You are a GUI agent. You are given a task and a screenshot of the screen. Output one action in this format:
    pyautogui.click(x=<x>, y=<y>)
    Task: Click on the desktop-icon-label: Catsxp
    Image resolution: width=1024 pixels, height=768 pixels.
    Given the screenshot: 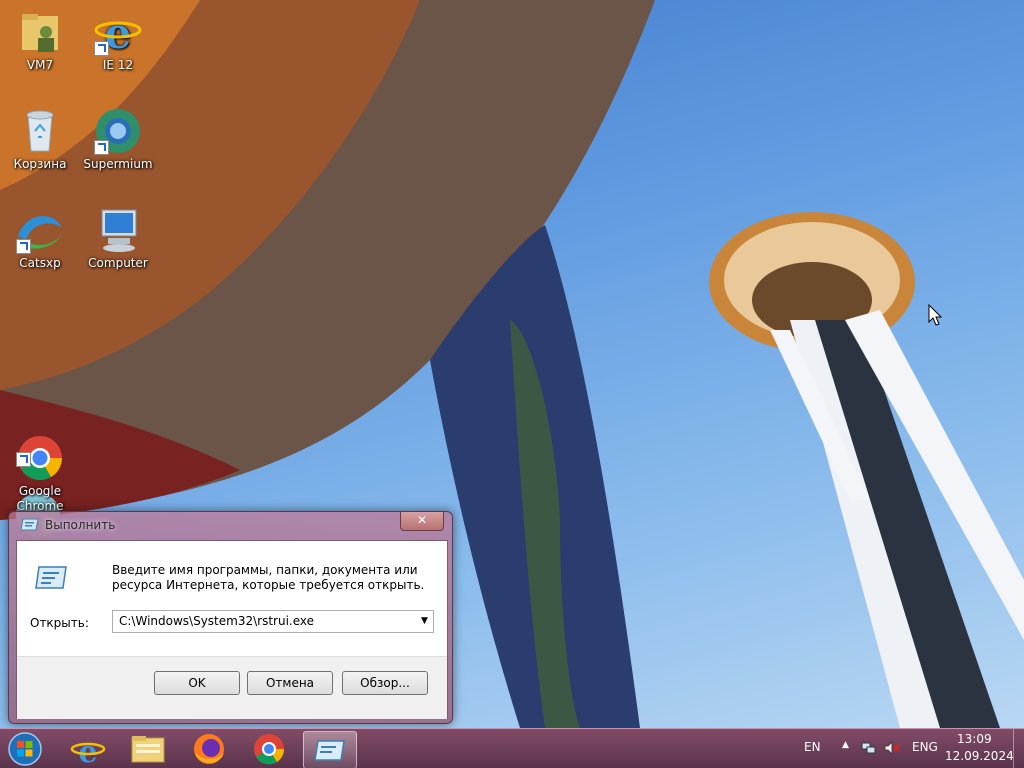 What is the action you would take?
    pyautogui.click(x=40, y=263)
    